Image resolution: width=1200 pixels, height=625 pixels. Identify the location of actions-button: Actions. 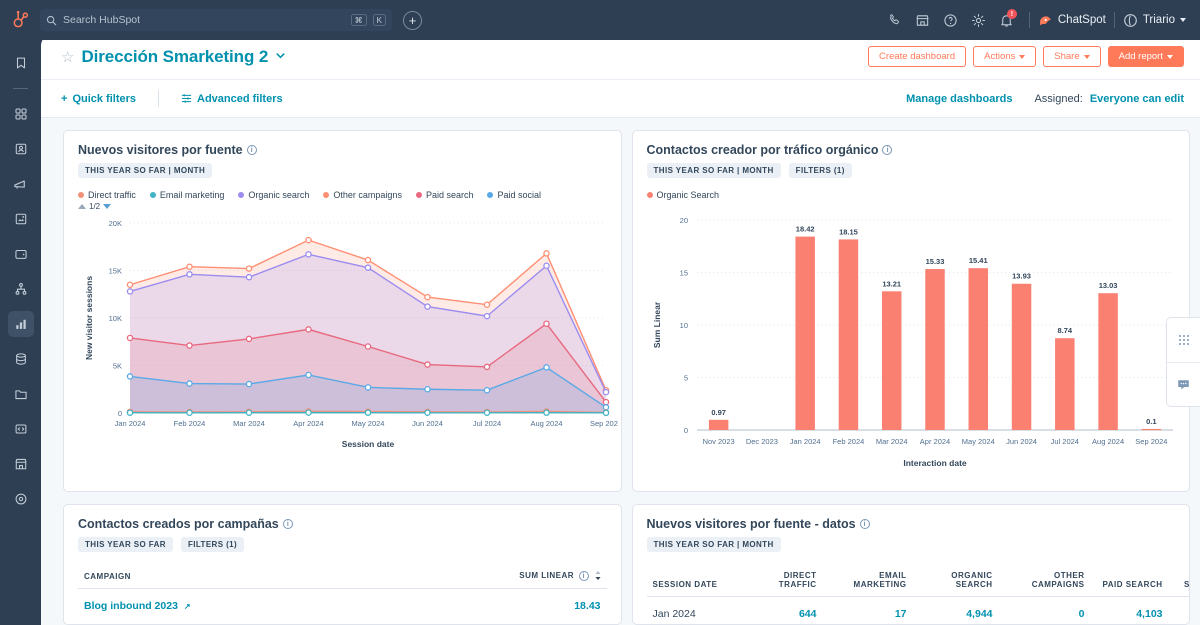
(1005, 56).